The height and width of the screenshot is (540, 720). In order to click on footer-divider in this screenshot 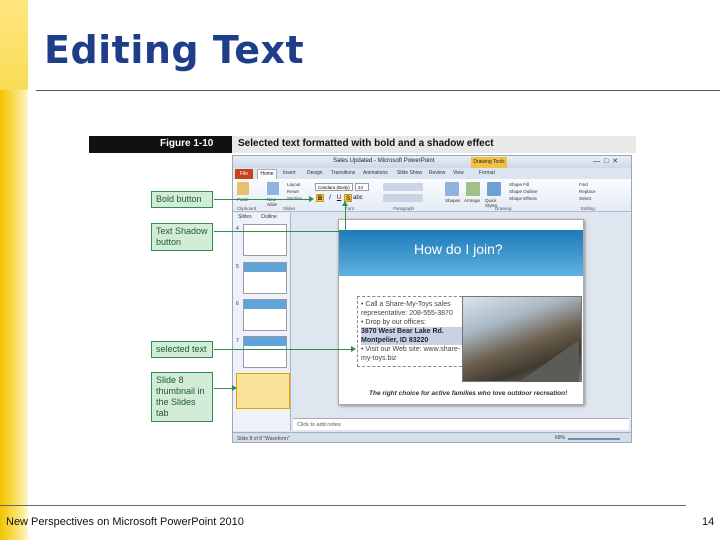, I will do `click(343, 505)`.